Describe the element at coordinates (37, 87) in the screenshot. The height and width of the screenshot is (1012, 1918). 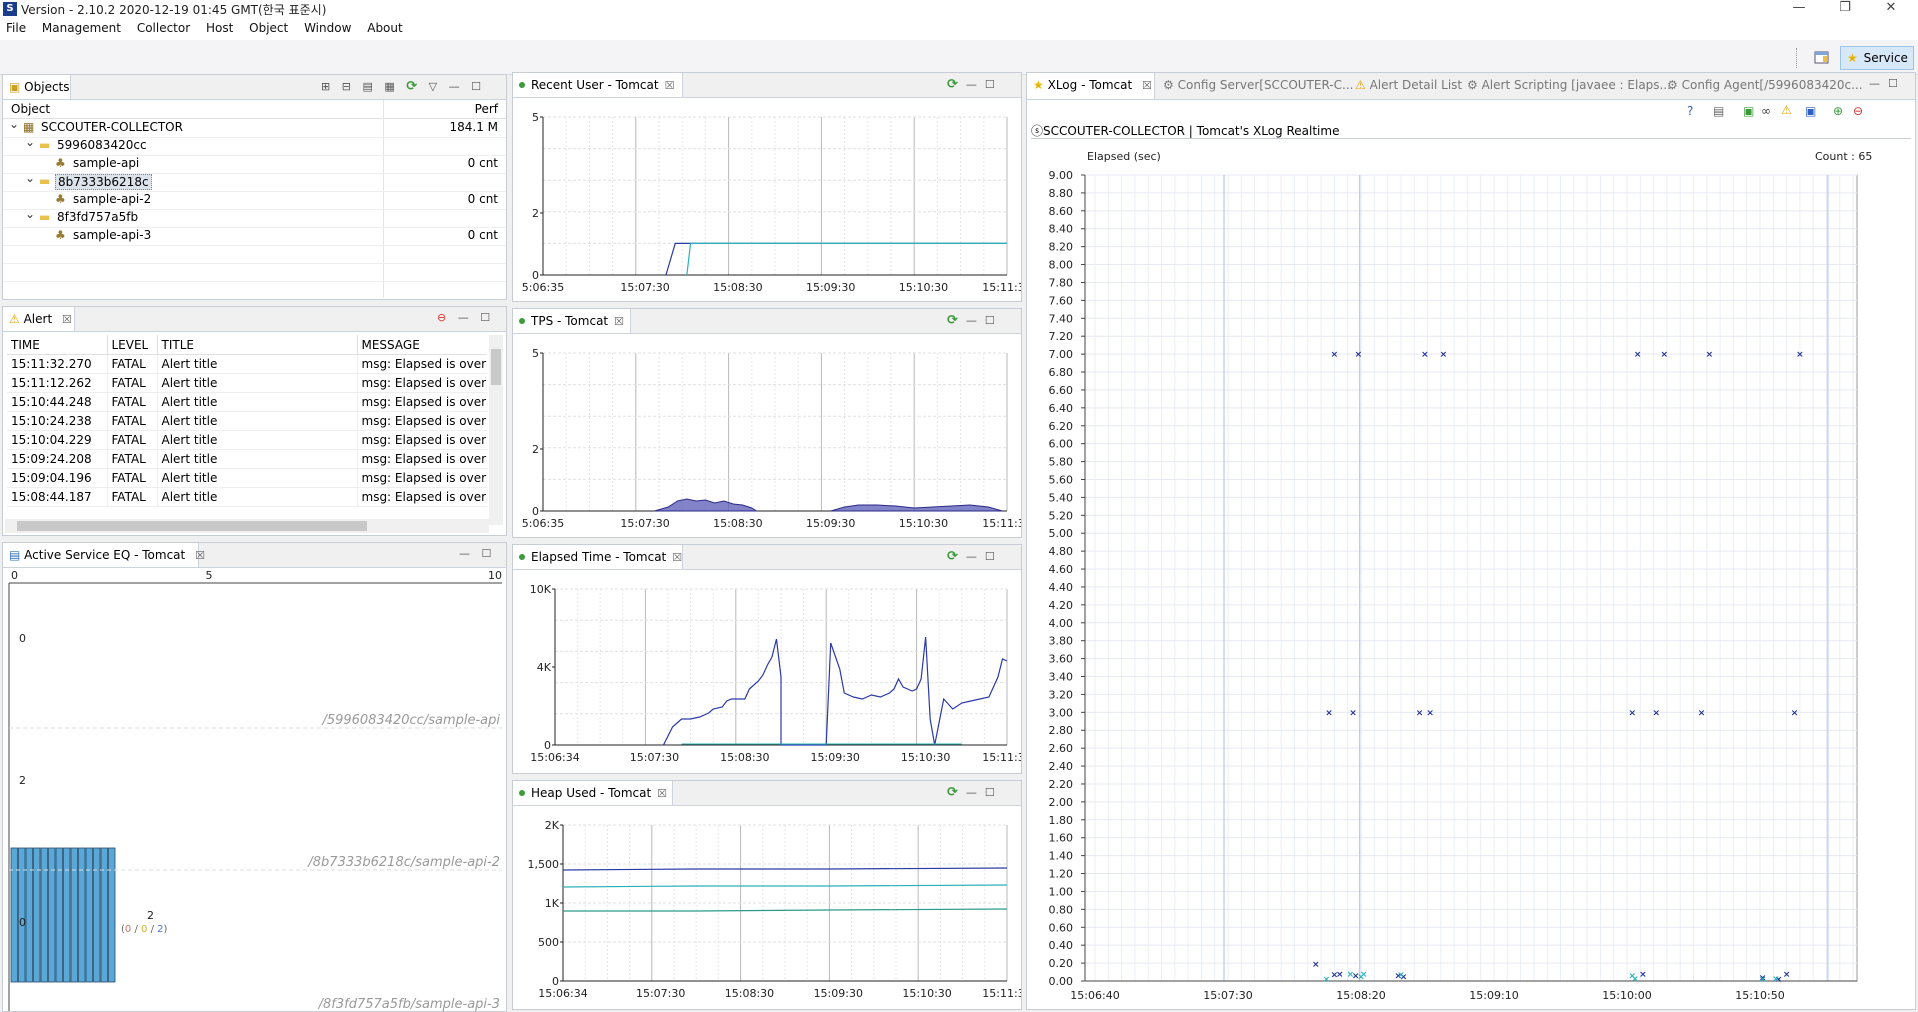
I see `tab-objects: ▣ Objects` at that location.